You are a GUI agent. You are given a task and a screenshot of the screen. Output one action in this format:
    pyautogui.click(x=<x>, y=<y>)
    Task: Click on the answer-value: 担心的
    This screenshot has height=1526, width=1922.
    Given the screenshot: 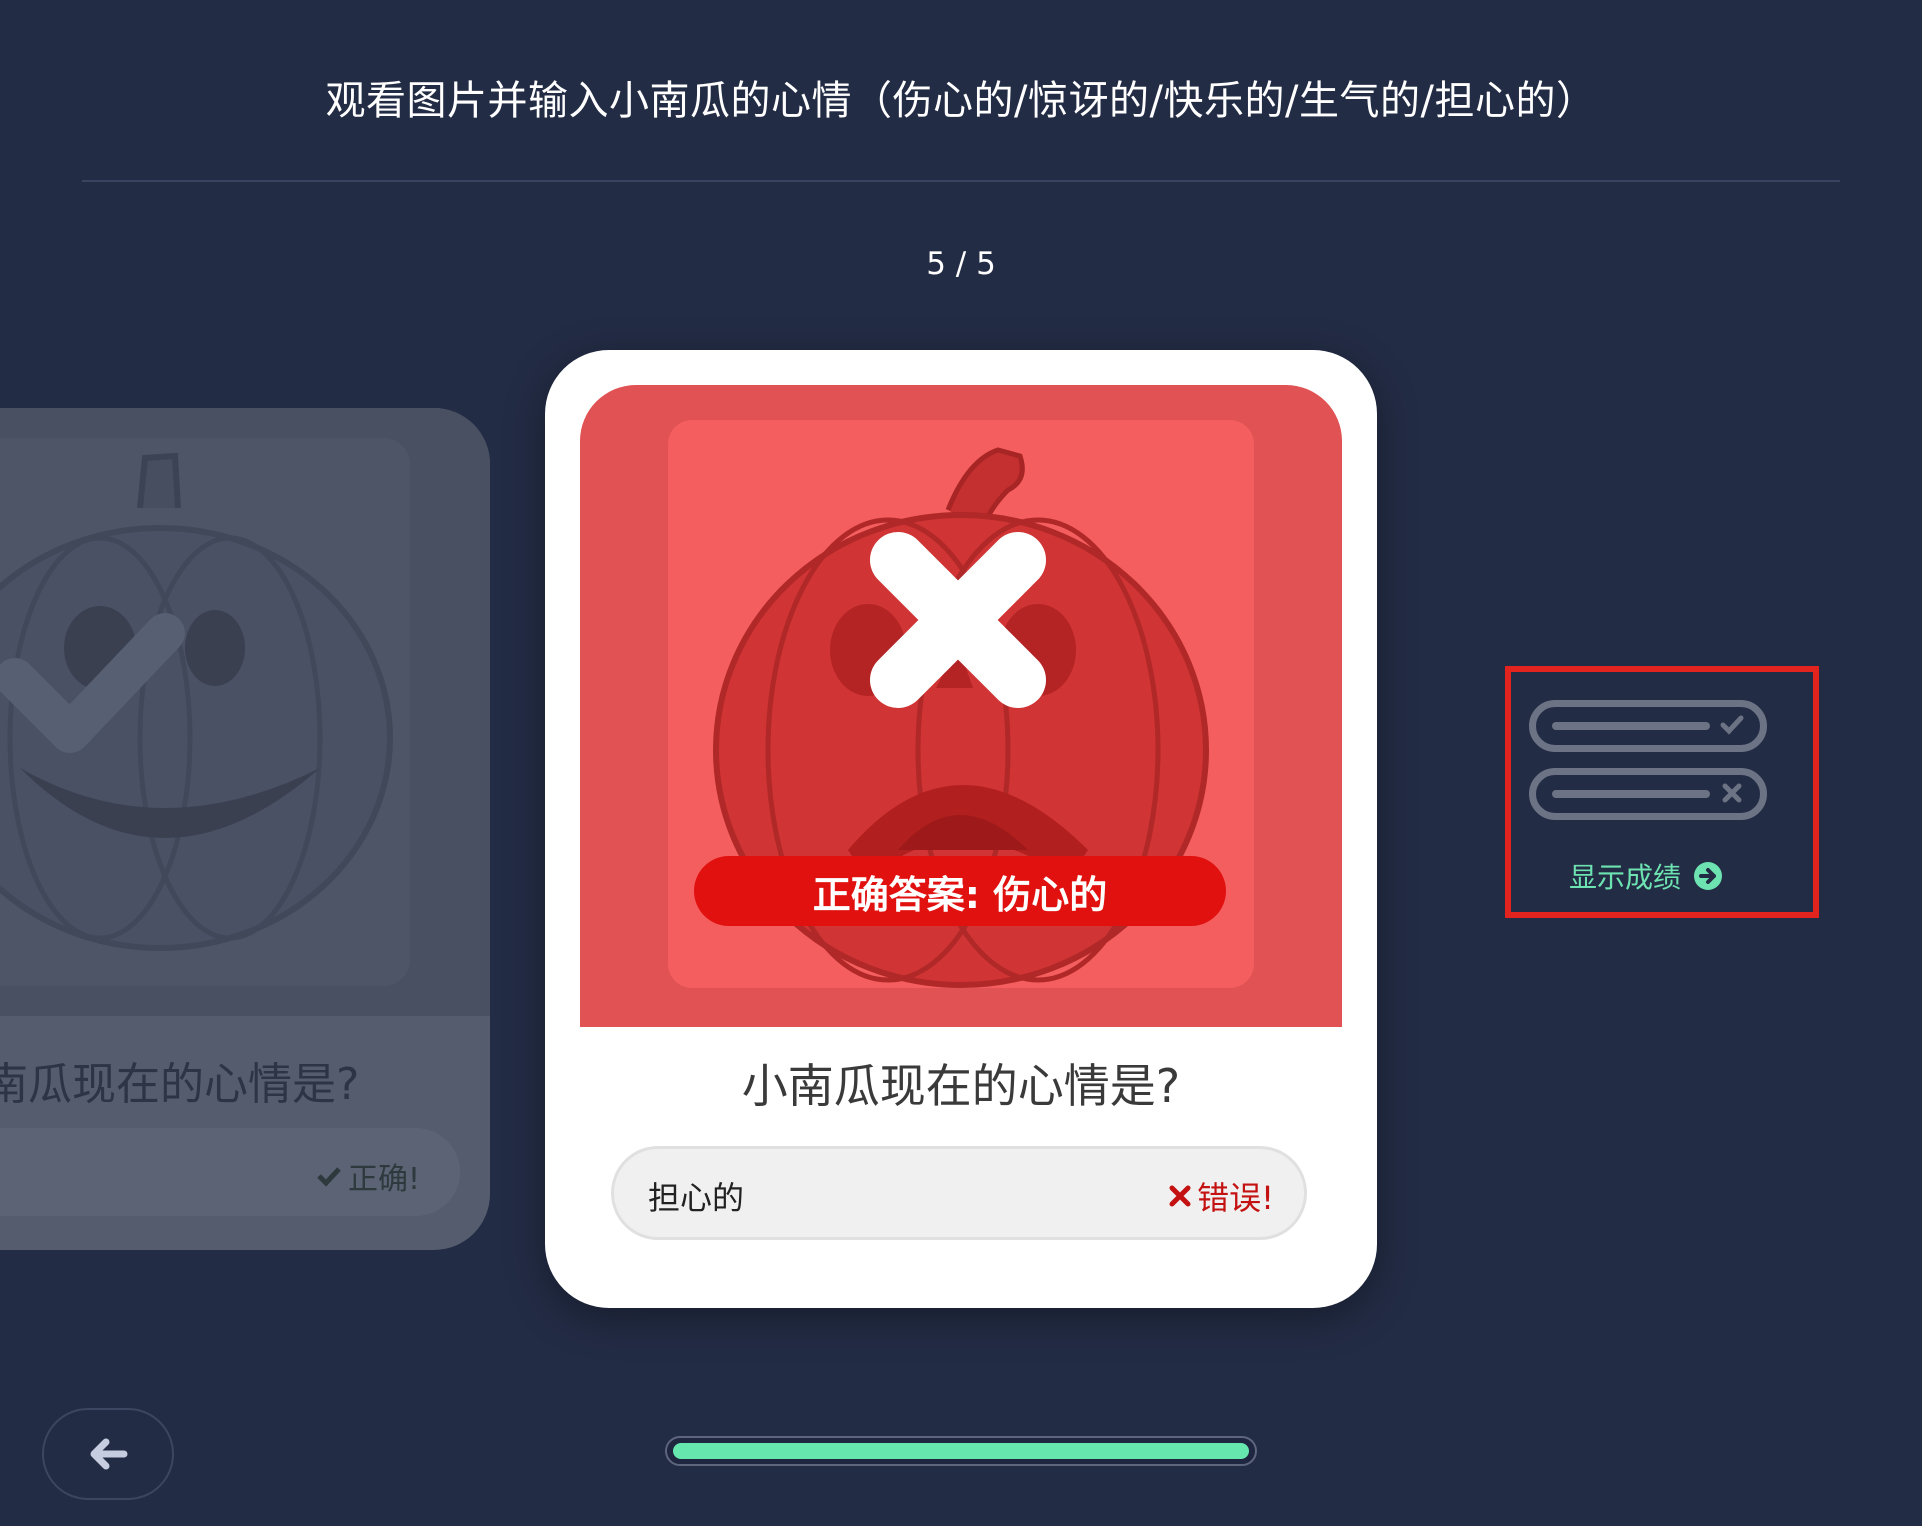 What is the action you would take?
    pyautogui.click(x=696, y=1198)
    